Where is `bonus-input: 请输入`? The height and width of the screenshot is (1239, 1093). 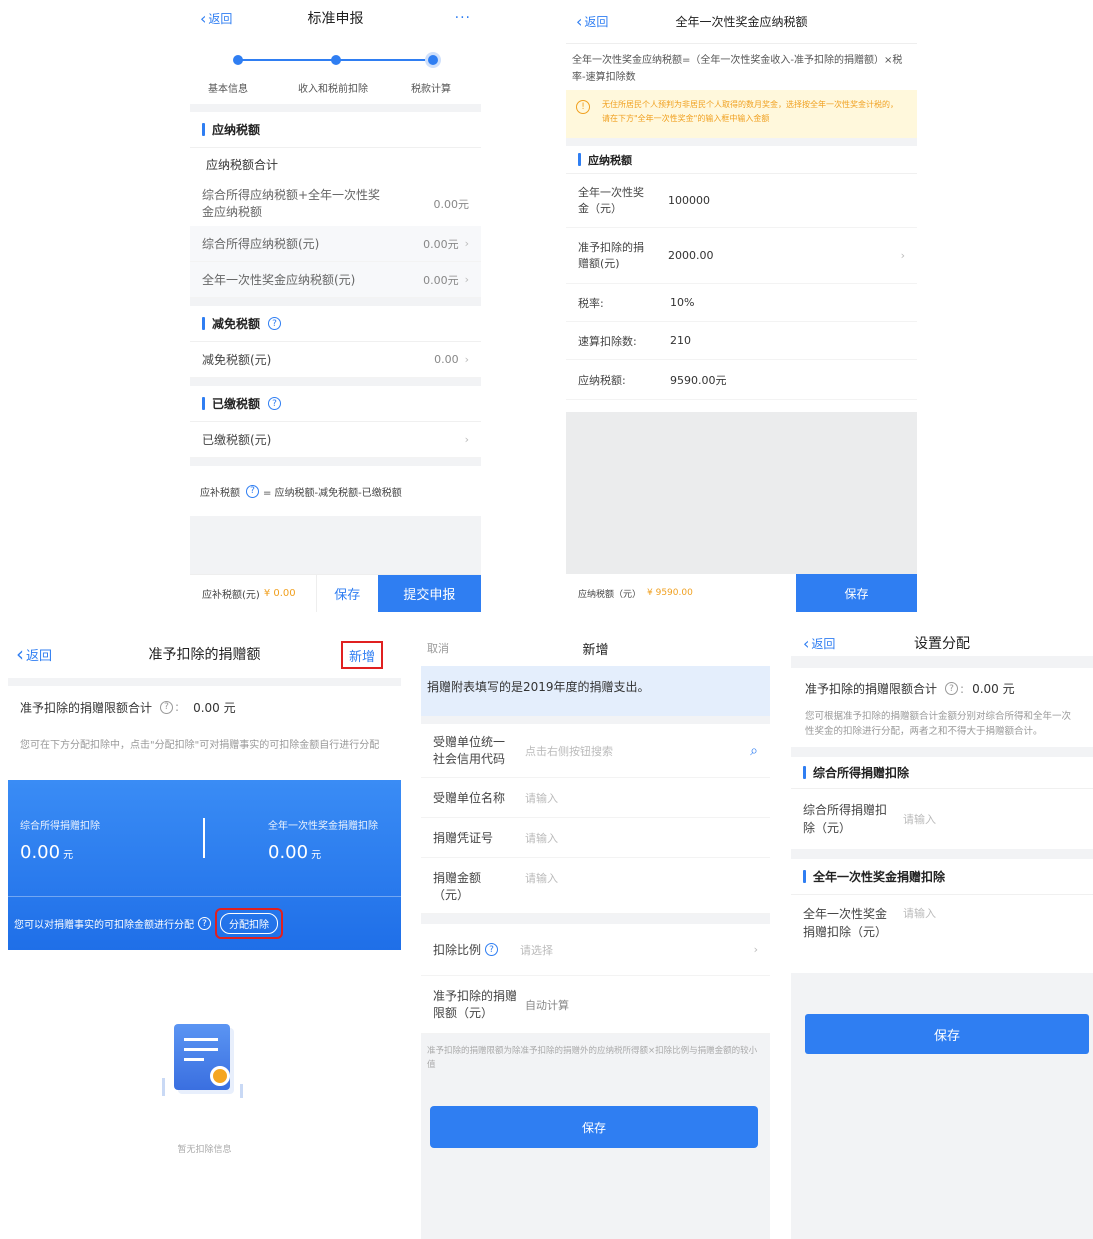 bonus-input: 请输入 is located at coordinates (992, 913).